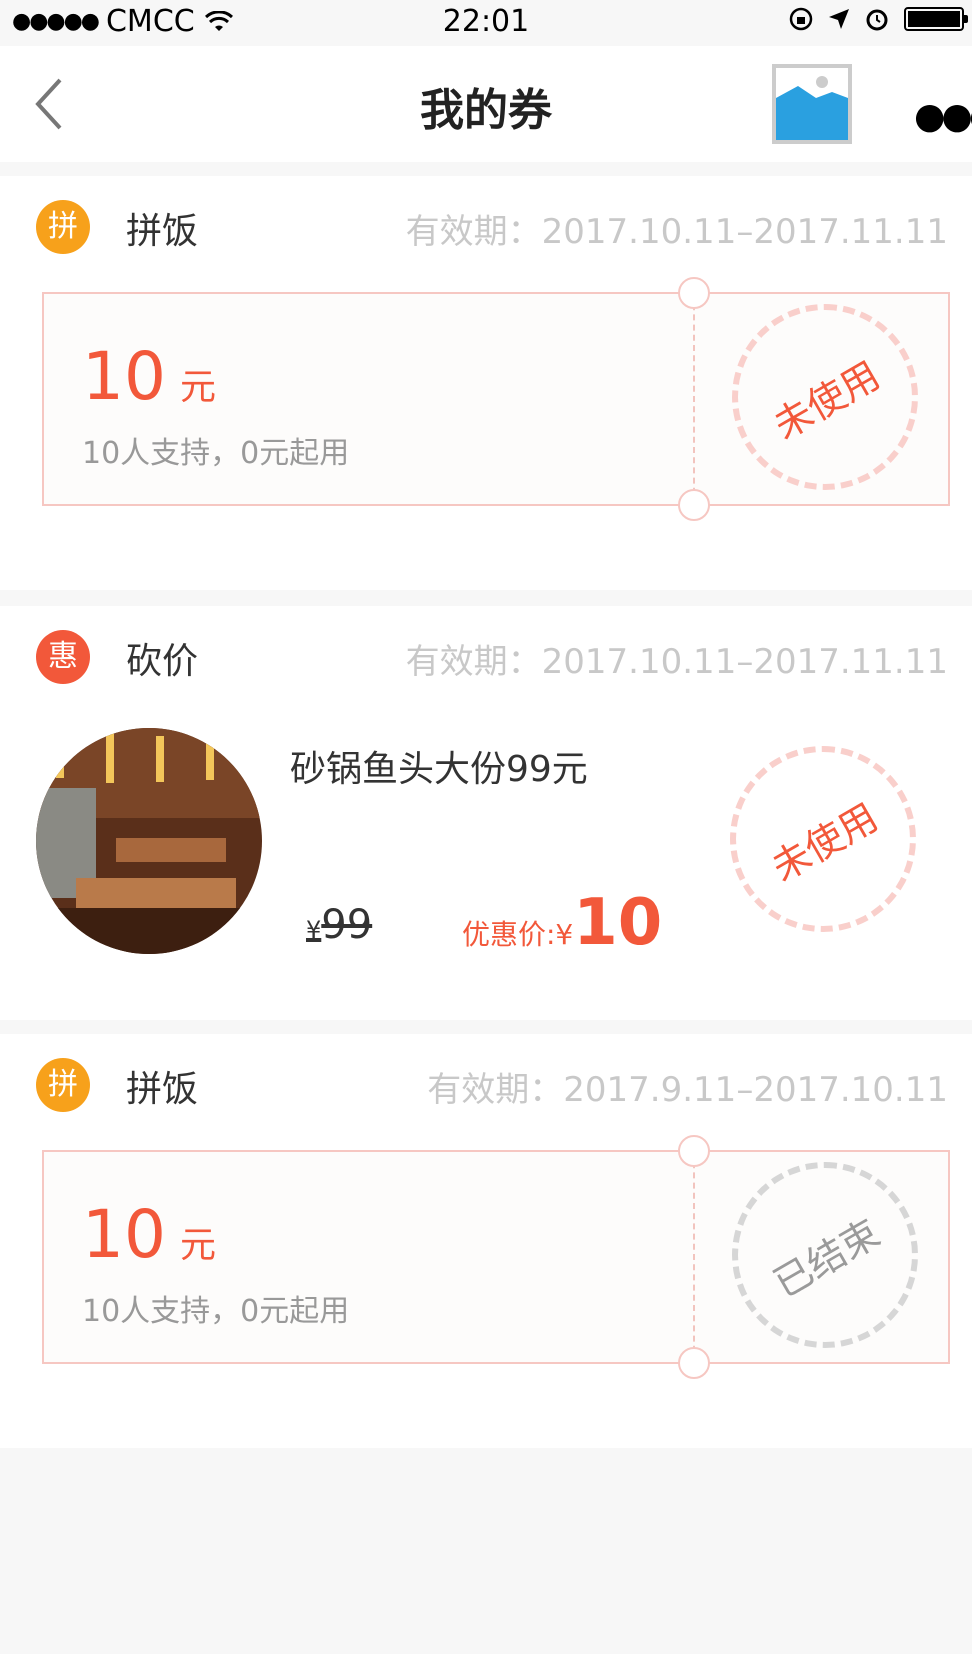 This screenshot has width=972, height=1654. Describe the element at coordinates (839, 19) in the screenshot. I see `location-arrow-icon` at that location.